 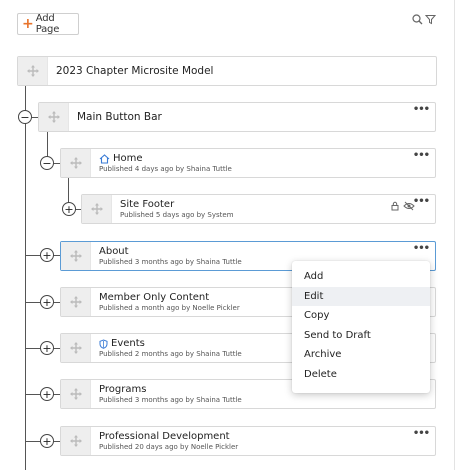 What do you see at coordinates (69, 209) in the screenshot?
I see `expand-toggle-footer: +` at bounding box center [69, 209].